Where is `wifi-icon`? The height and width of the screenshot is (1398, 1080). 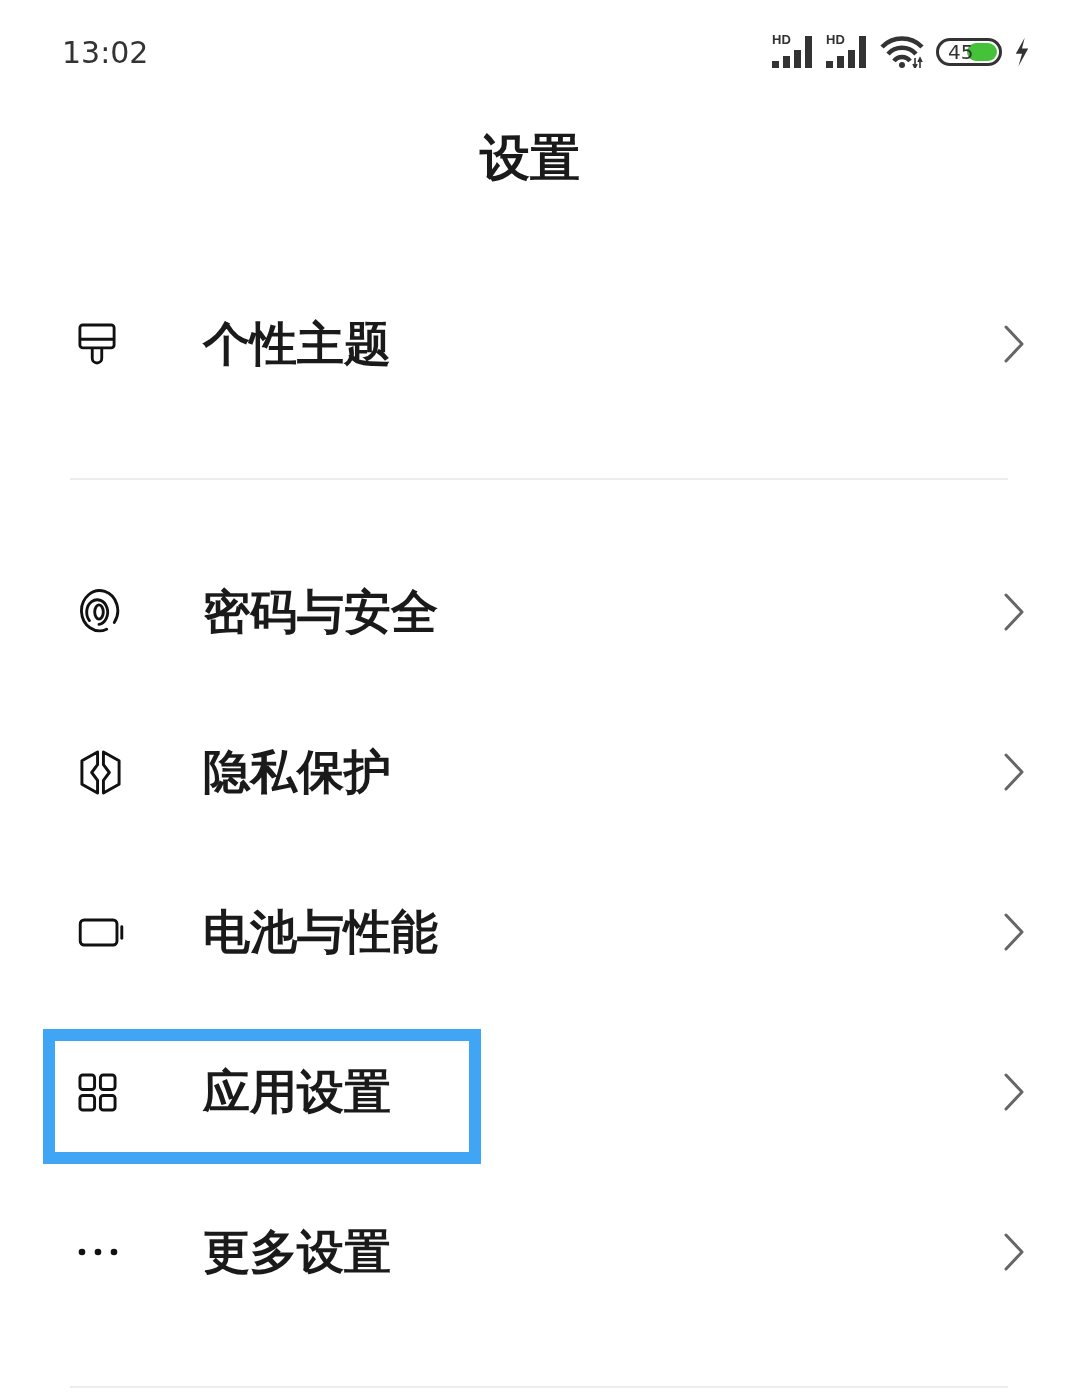
wifi-icon is located at coordinates (902, 52).